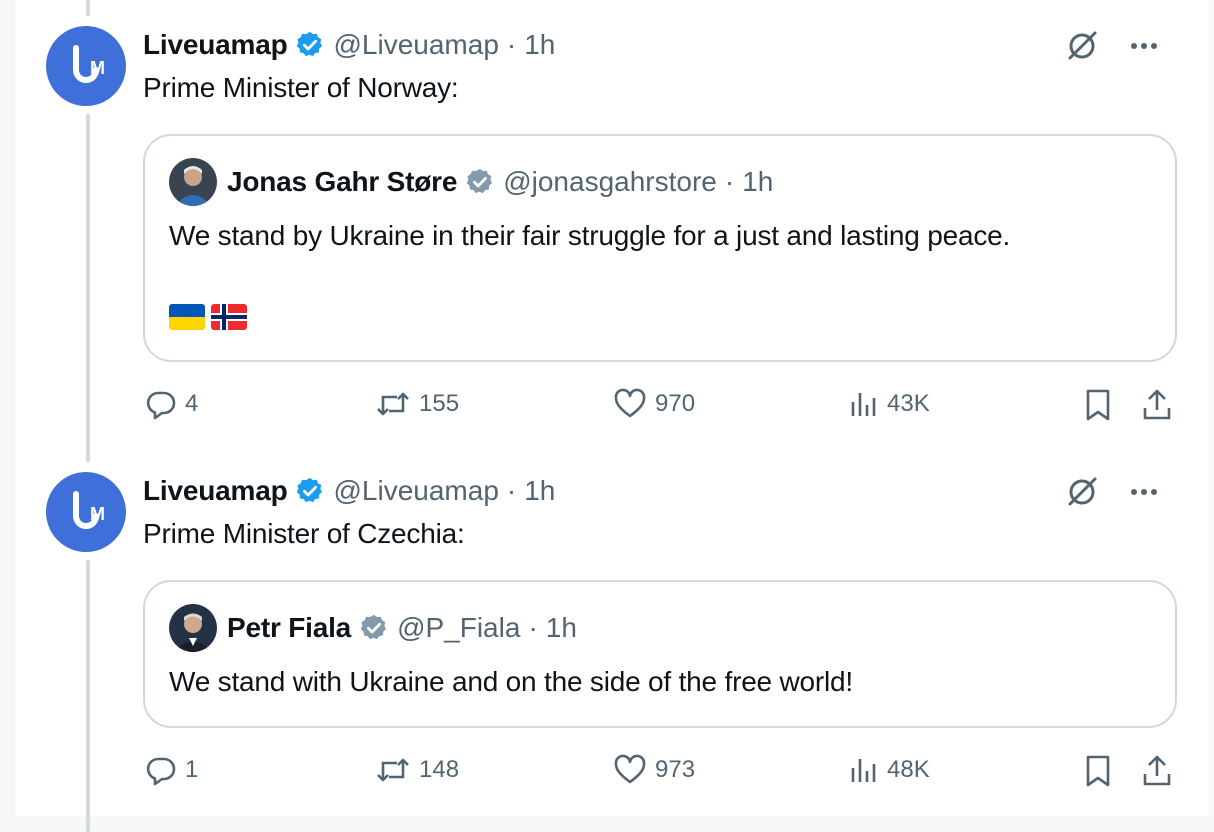 This screenshot has width=1214, height=832. I want to click on post-text: Prime Minister of Czechia:, so click(304, 533).